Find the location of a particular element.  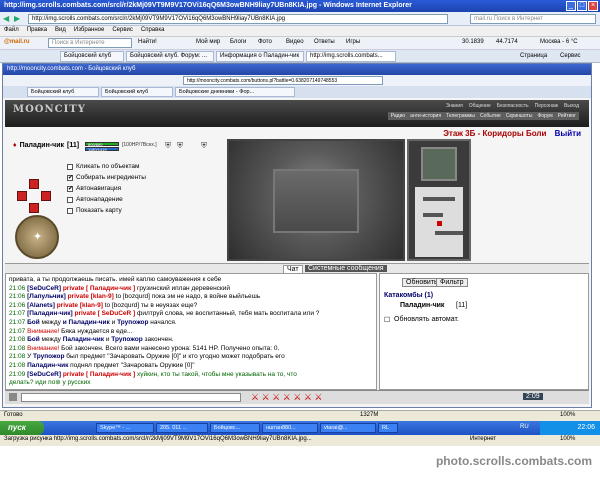

nav-anti-history: анти-история is located at coordinates (425, 116).